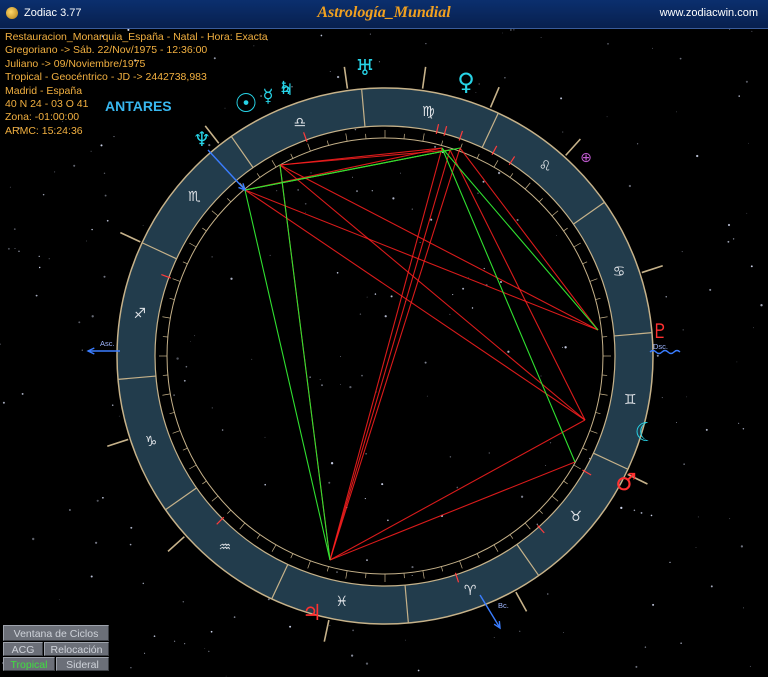  Describe the element at coordinates (286, 88) in the screenshot. I see `saturn-glyph: ♄` at that location.